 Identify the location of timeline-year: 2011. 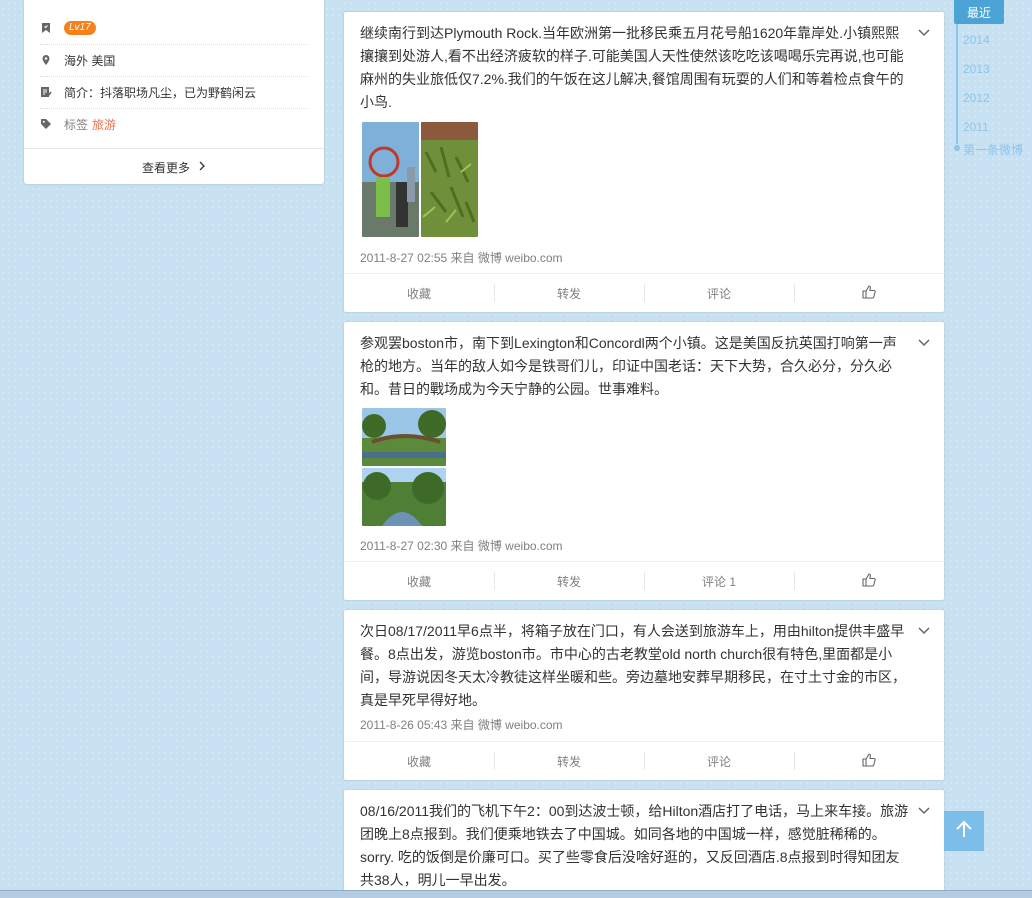
(976, 127).